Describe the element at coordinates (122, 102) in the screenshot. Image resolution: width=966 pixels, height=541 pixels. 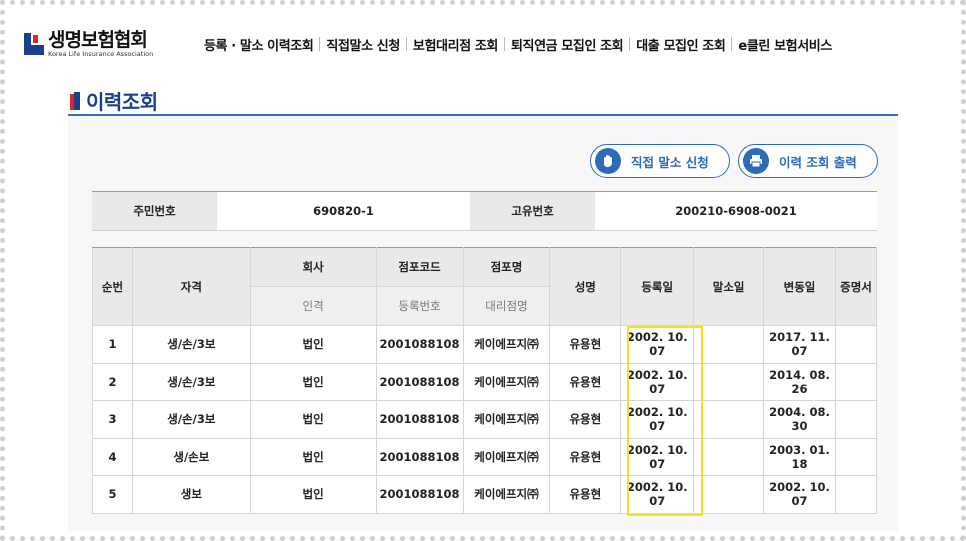
I see `page-title: 이력조회` at that location.